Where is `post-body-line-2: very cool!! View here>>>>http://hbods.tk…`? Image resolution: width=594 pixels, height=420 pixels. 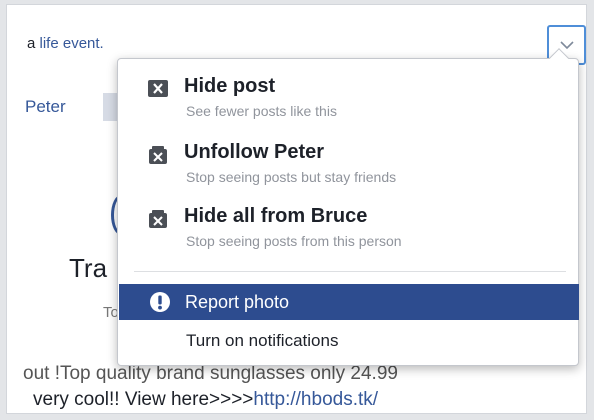
post-body-line-2: very cool!! View here>>>>http://hbods.tk… is located at coordinates (206, 399).